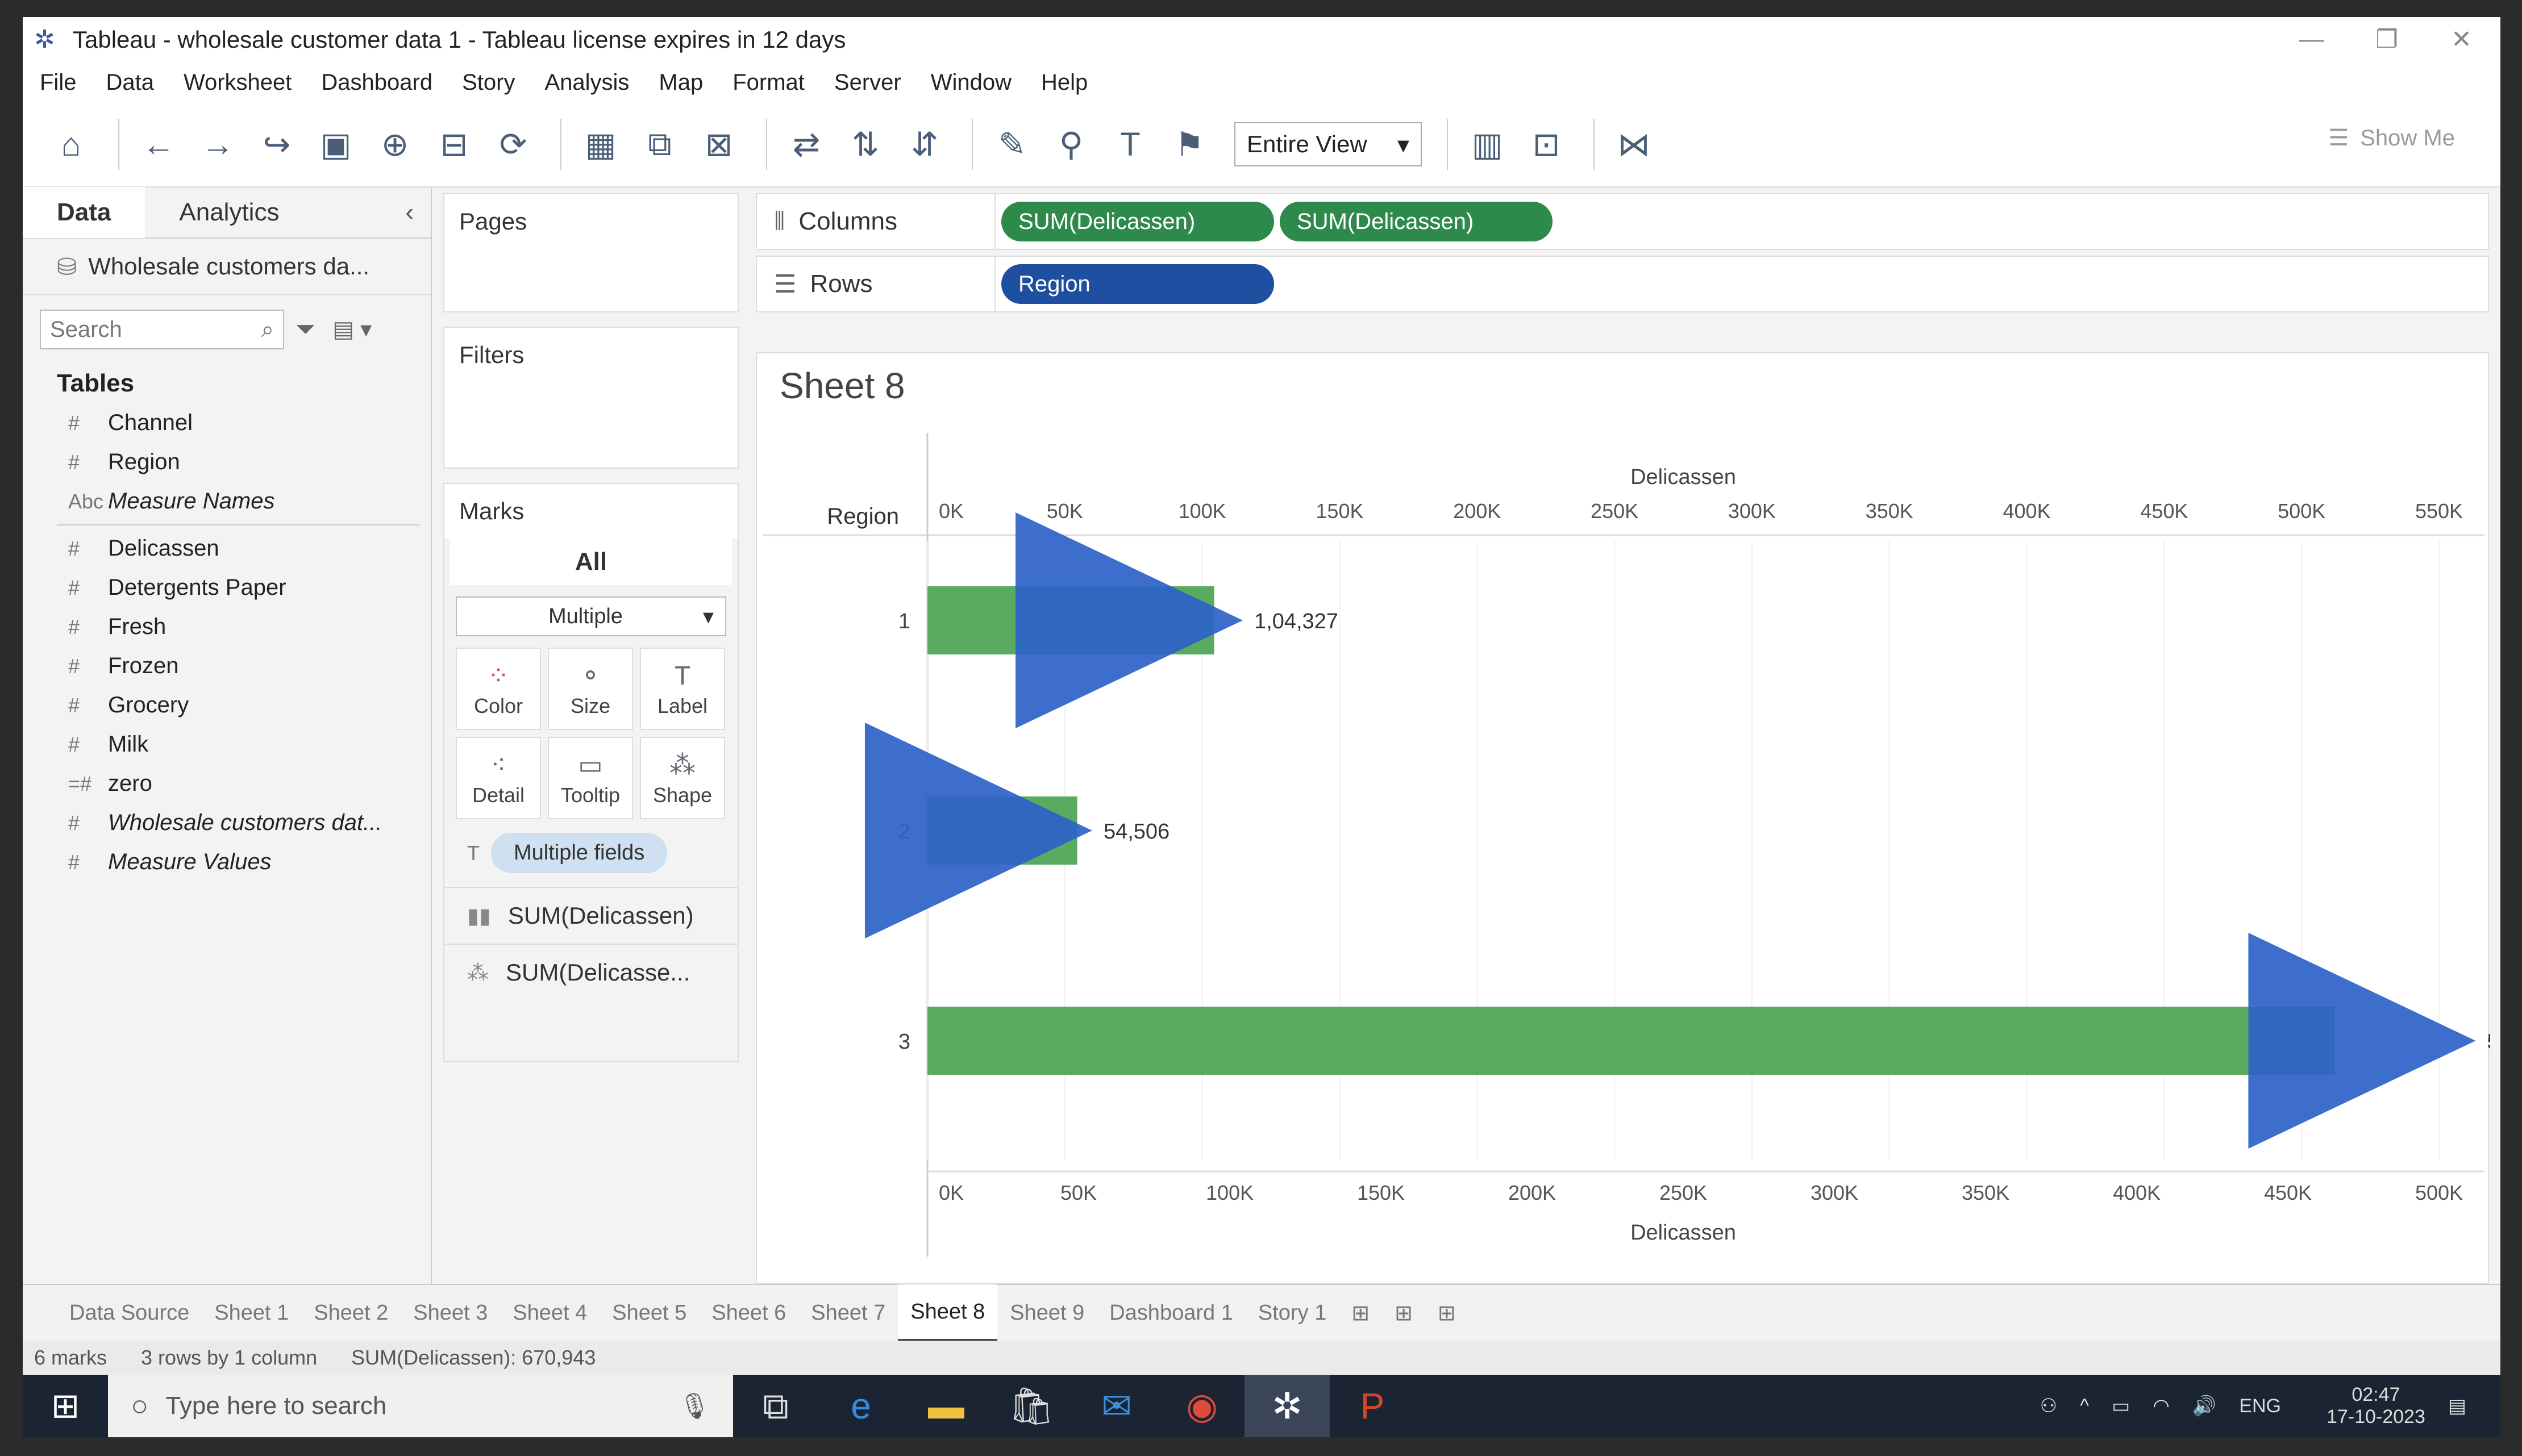 The image size is (2522, 1456). Describe the element at coordinates (227, 666) in the screenshot. I see `field-item: # Frozen` at that location.